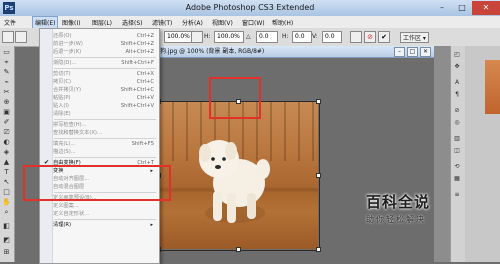  I want to click on edit-menu-item-shortcut: Alt+Ctrl+Z, so click(139, 52).